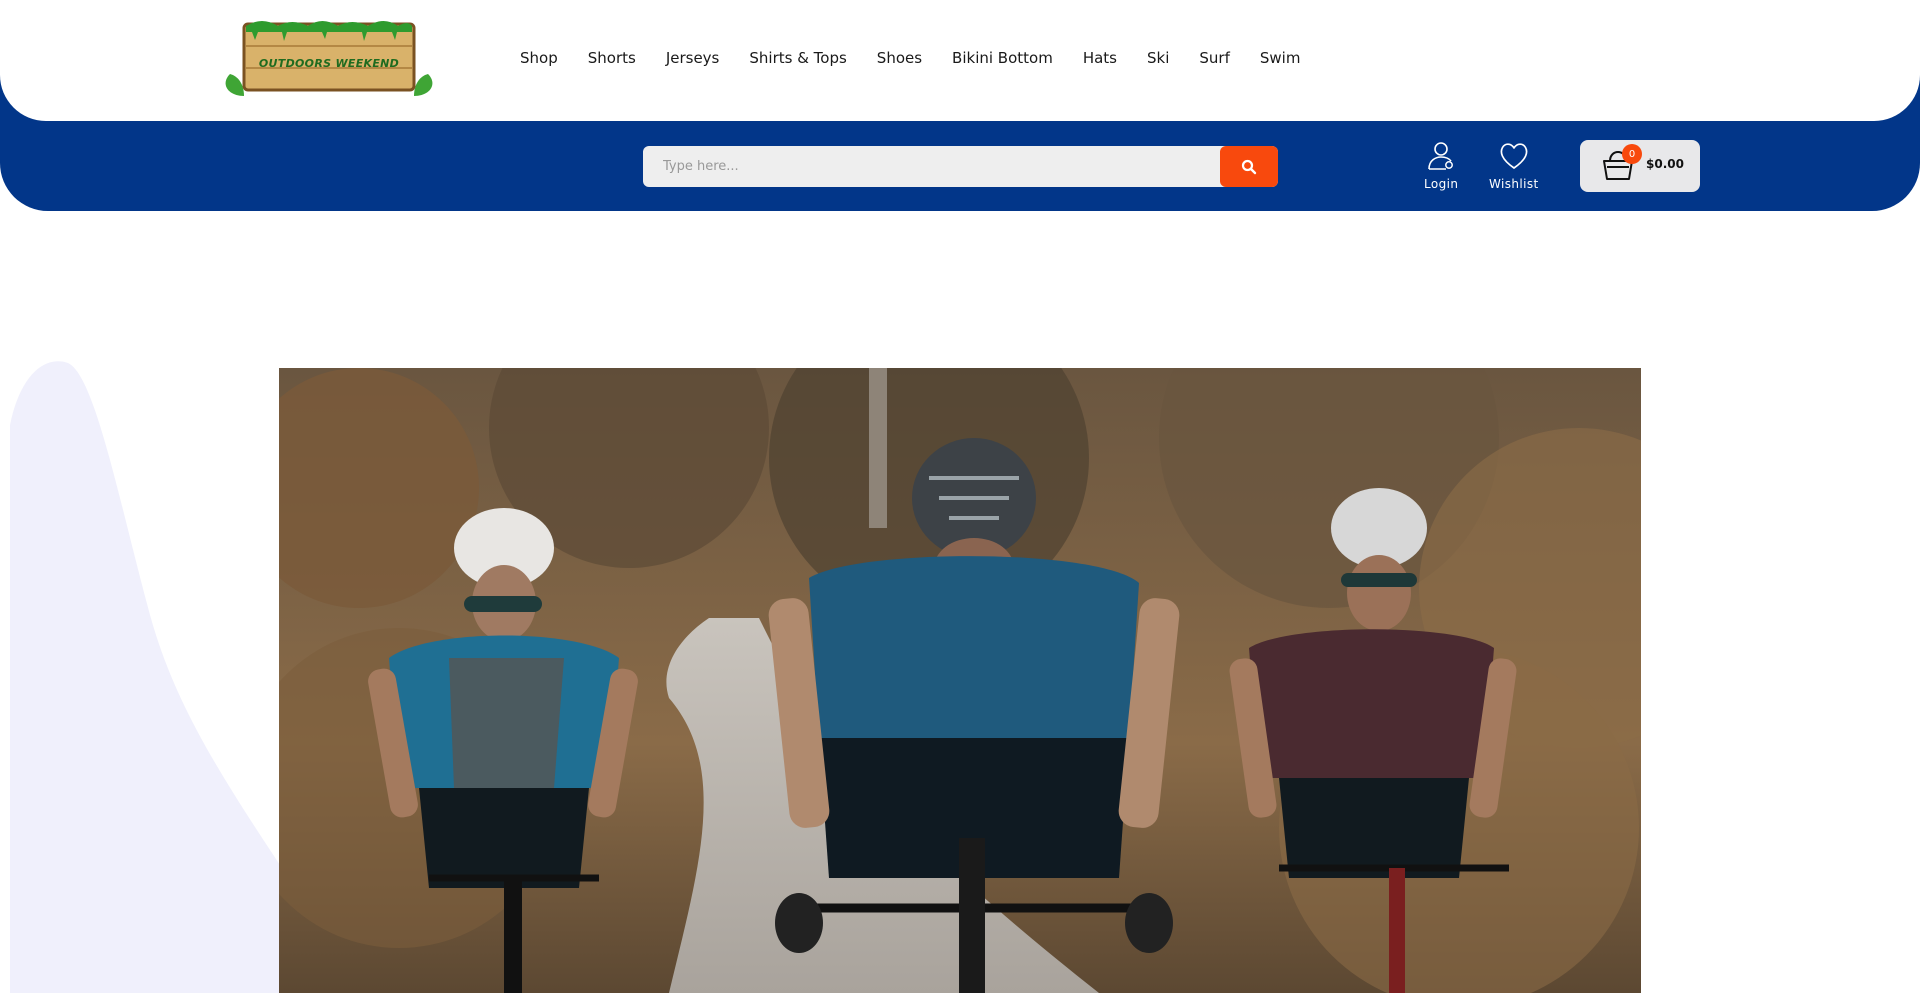 The width and height of the screenshot is (1920, 993). What do you see at coordinates (1514, 156) in the screenshot?
I see `heart-icon` at bounding box center [1514, 156].